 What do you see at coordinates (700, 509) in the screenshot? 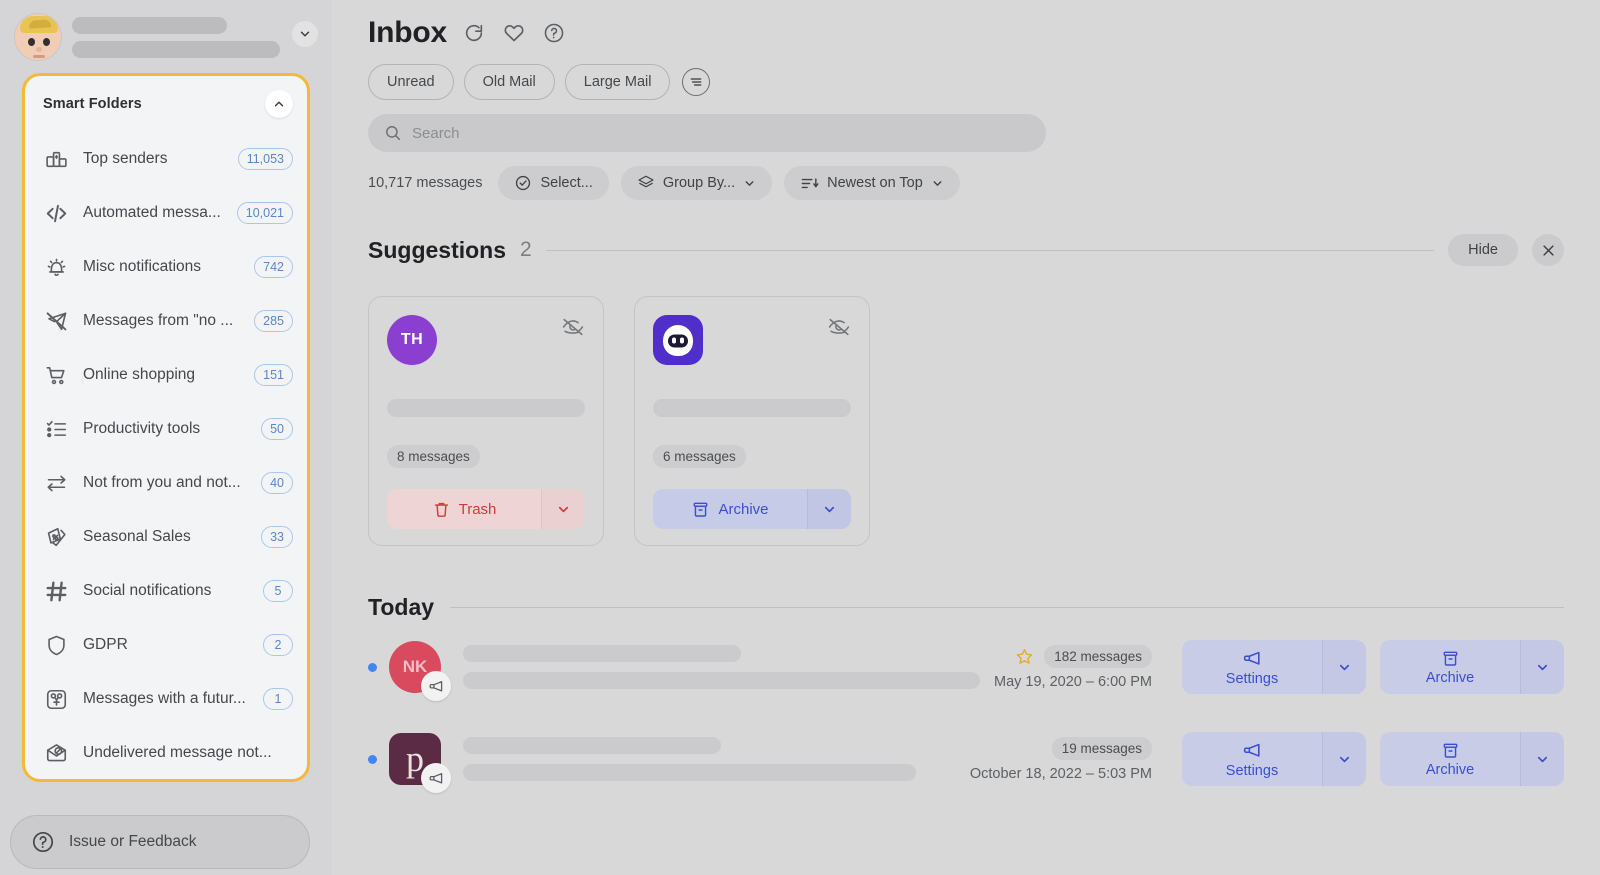
I see `archive-icon` at bounding box center [700, 509].